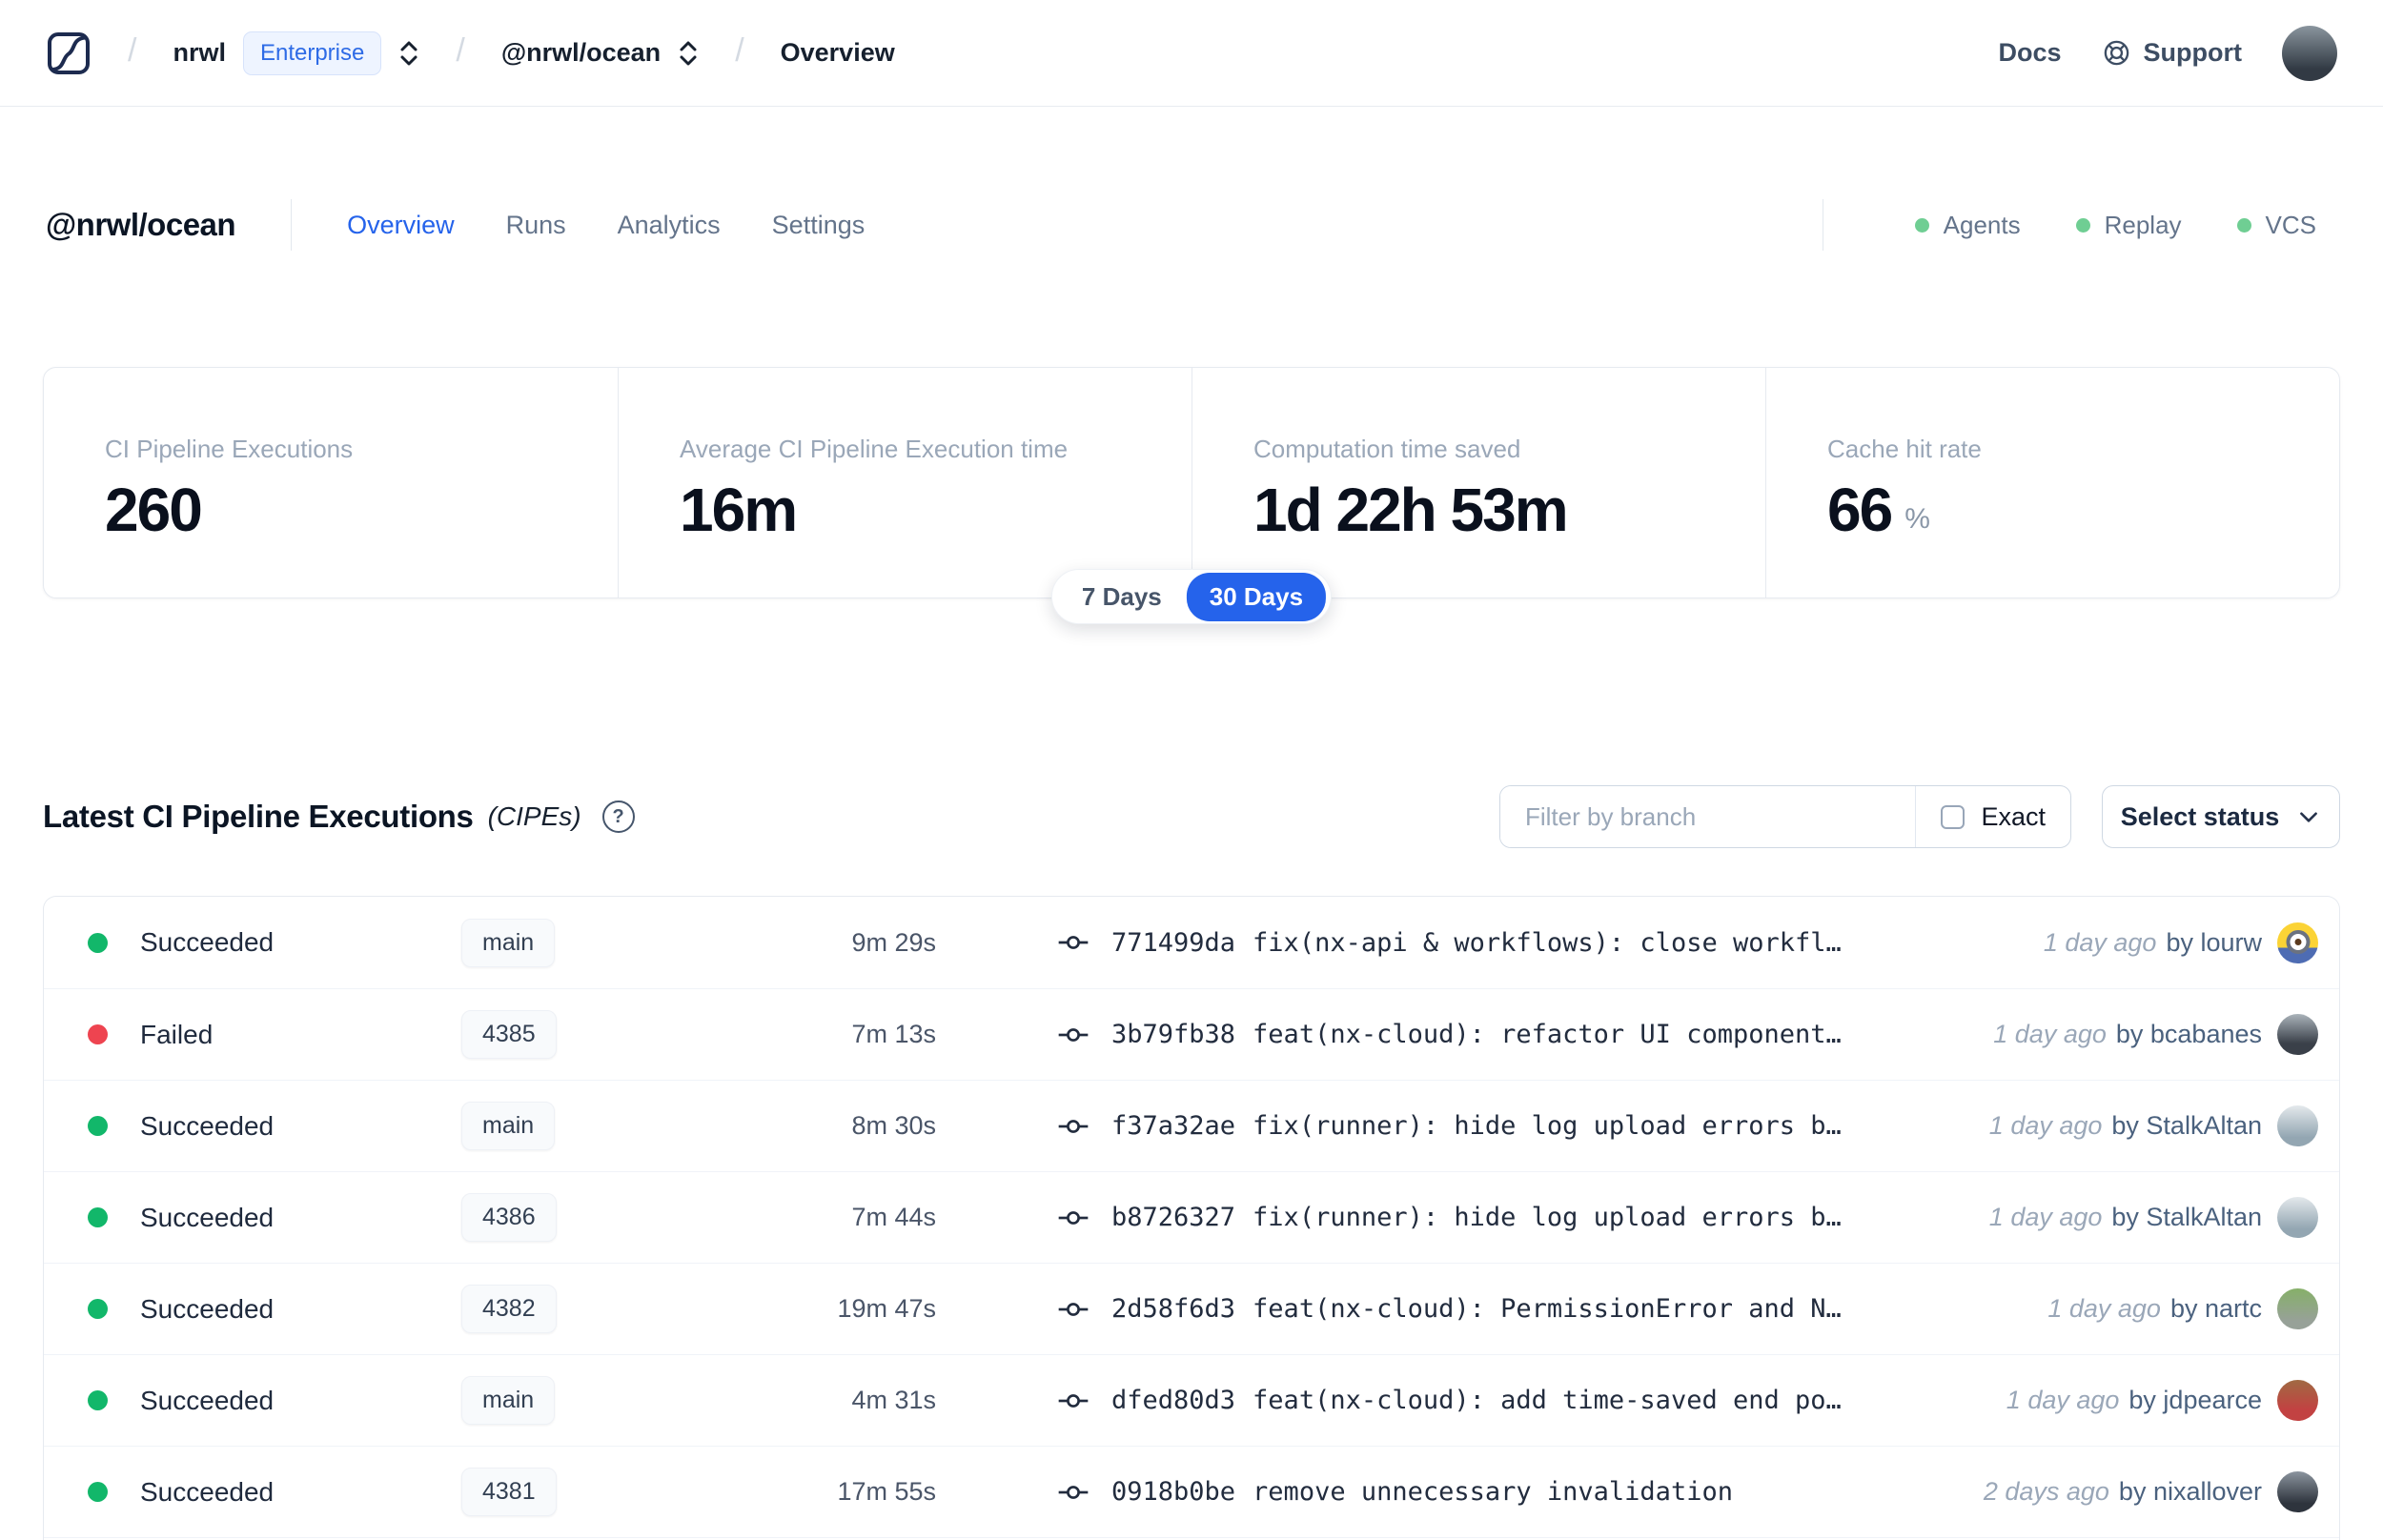 This screenshot has height=1540, width=2383. What do you see at coordinates (536, 225) in the screenshot?
I see `tab-runs: Runs` at bounding box center [536, 225].